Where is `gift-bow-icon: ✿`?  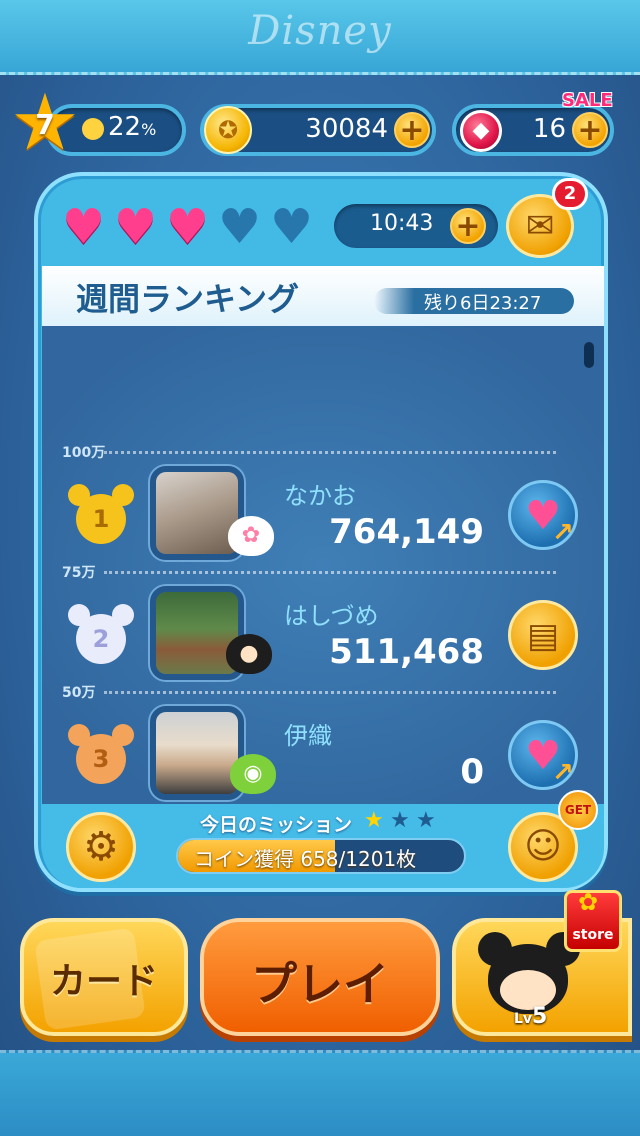
gift-bow-icon: ✿ is located at coordinates (588, 902).